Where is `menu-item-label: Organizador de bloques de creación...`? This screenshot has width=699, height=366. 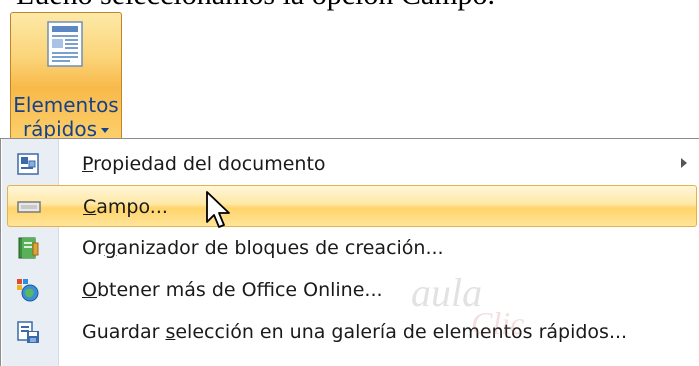
menu-item-label: Organizador de bloques de creación... is located at coordinates (263, 248).